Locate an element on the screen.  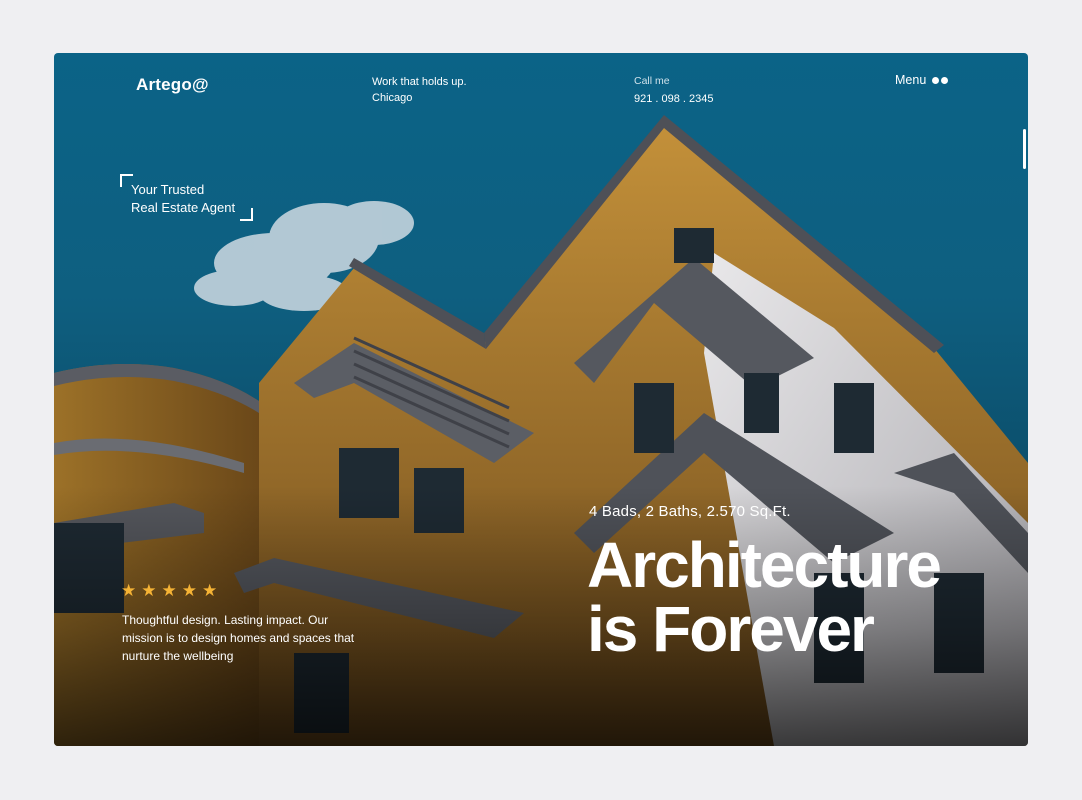
tagline-line-1: Work that holds up. is located at coordinates (419, 82).